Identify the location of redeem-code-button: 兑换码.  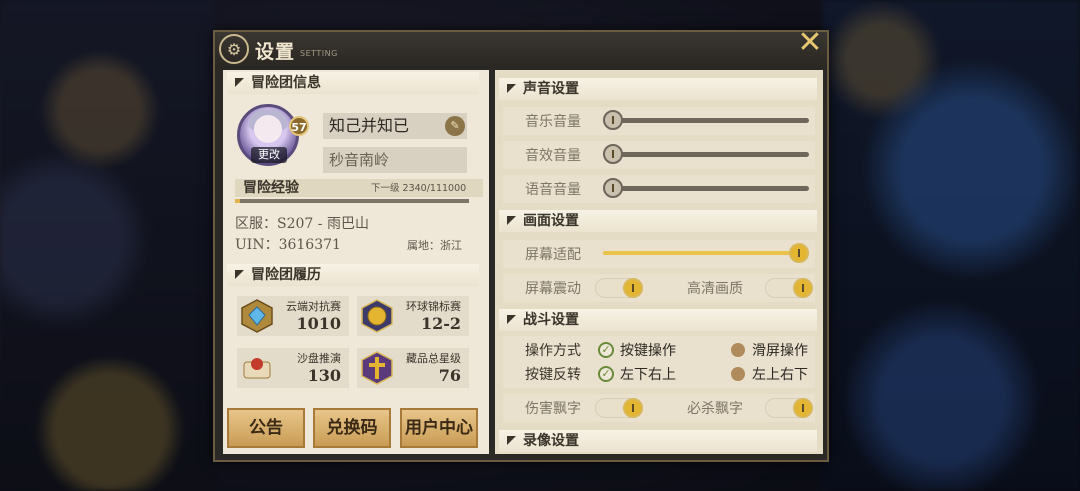
(352, 428).